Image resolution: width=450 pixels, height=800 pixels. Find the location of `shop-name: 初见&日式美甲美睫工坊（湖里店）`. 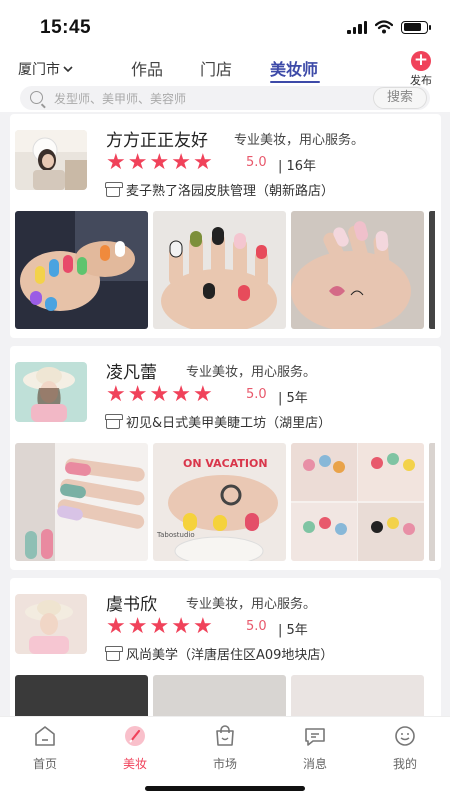

shop-name: 初见&日式美甲美睫工坊（湖里店） is located at coordinates (228, 421).